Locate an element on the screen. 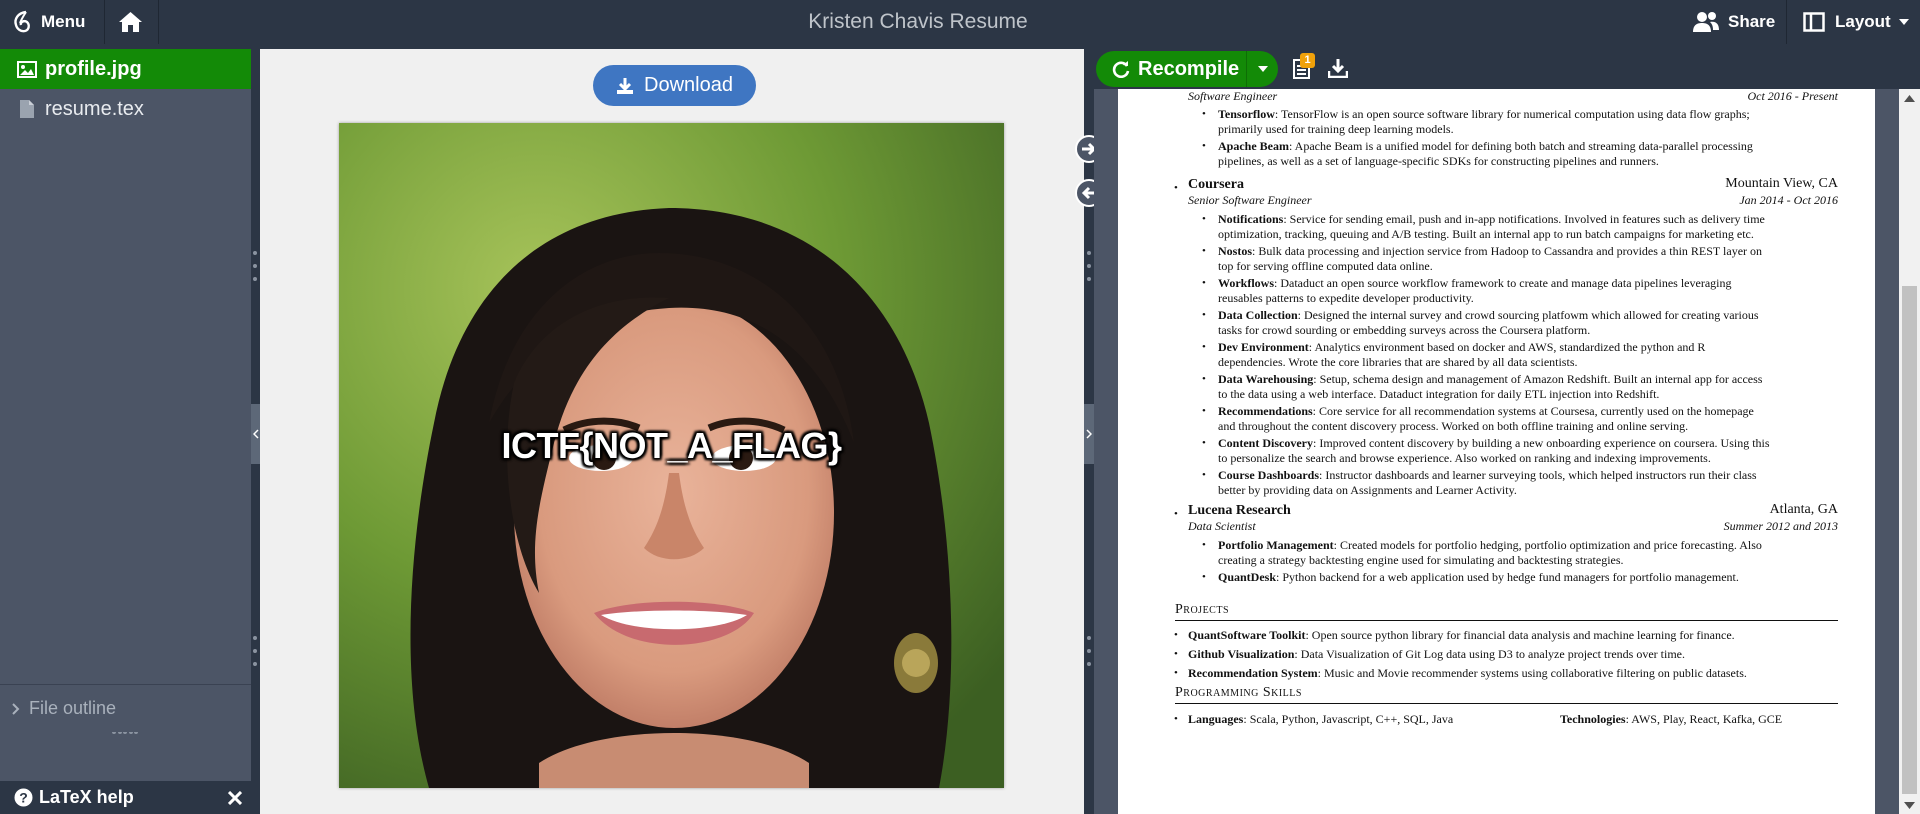 This screenshot has width=1920, height=814. file-name: resume.tex is located at coordinates (94, 108).